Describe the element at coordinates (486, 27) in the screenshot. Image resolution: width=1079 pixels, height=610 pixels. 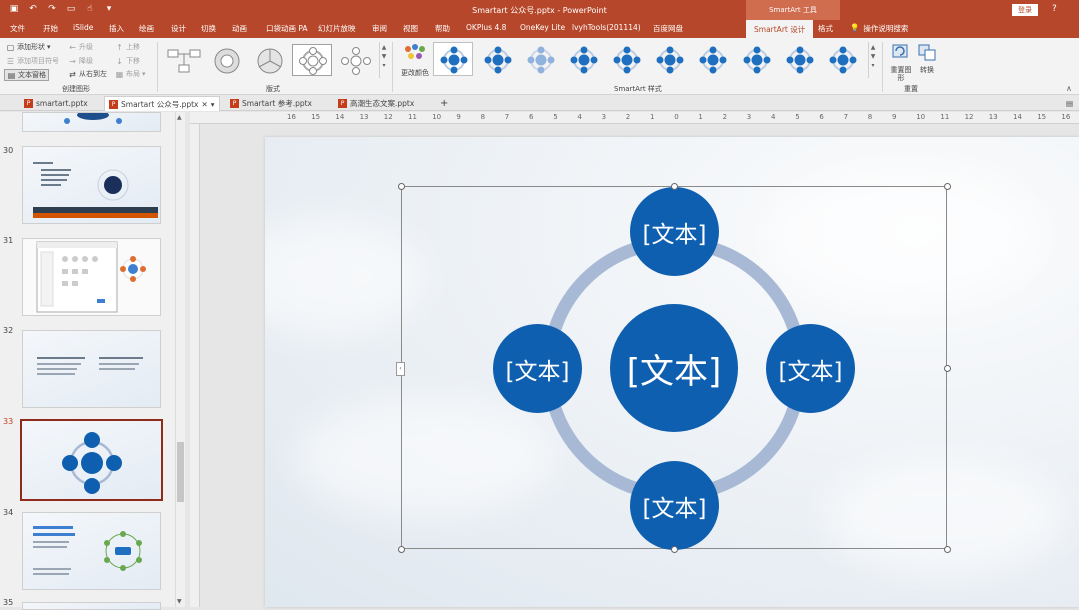
I see `tab-okplus: OKPlus 4.8` at that location.